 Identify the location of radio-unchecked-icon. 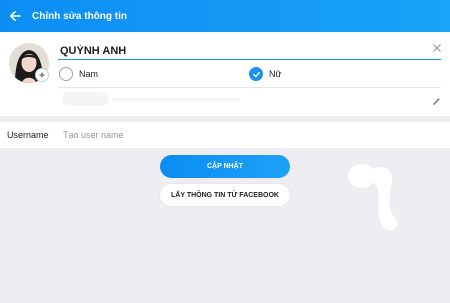
(66, 74).